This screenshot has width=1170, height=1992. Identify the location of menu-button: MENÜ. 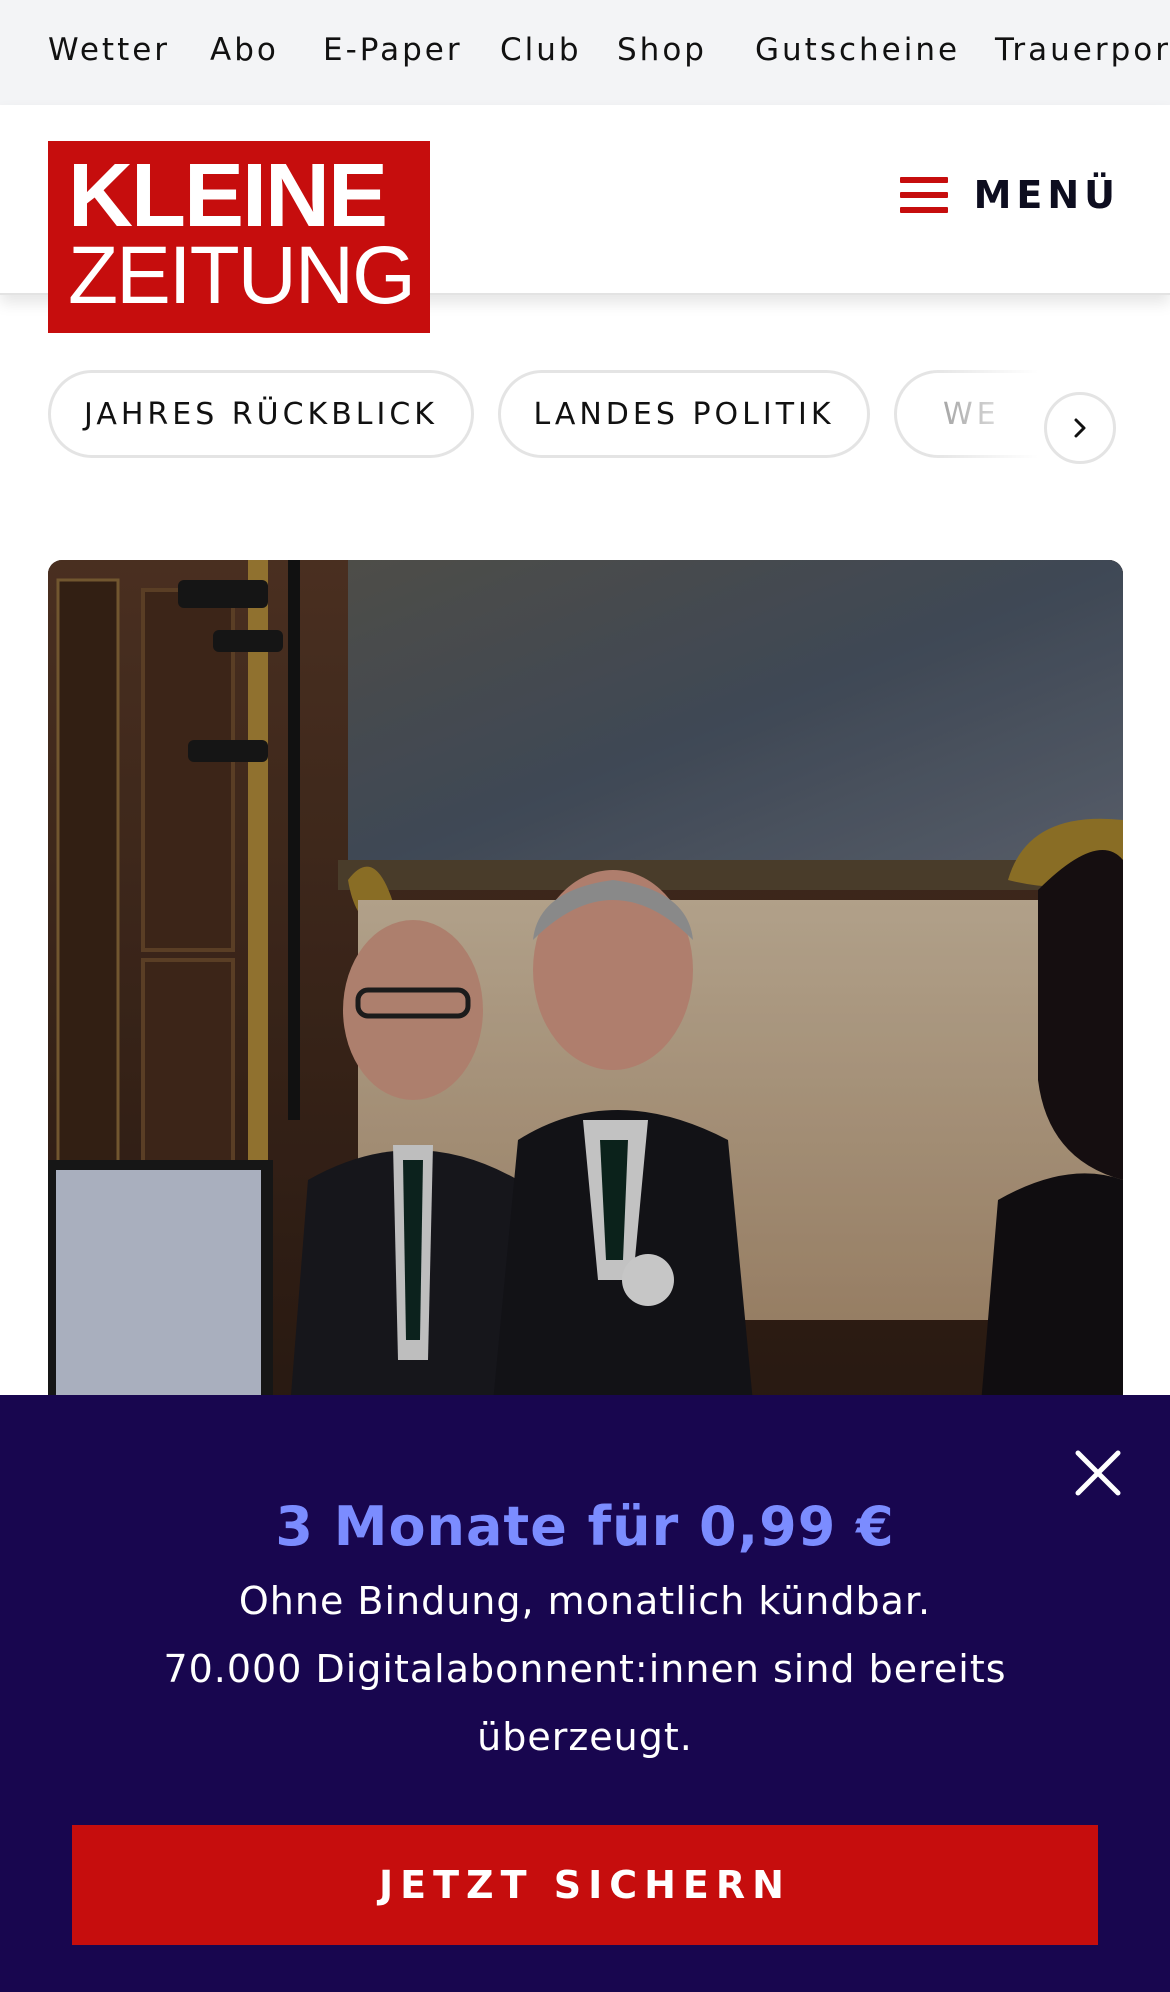
(1010, 195).